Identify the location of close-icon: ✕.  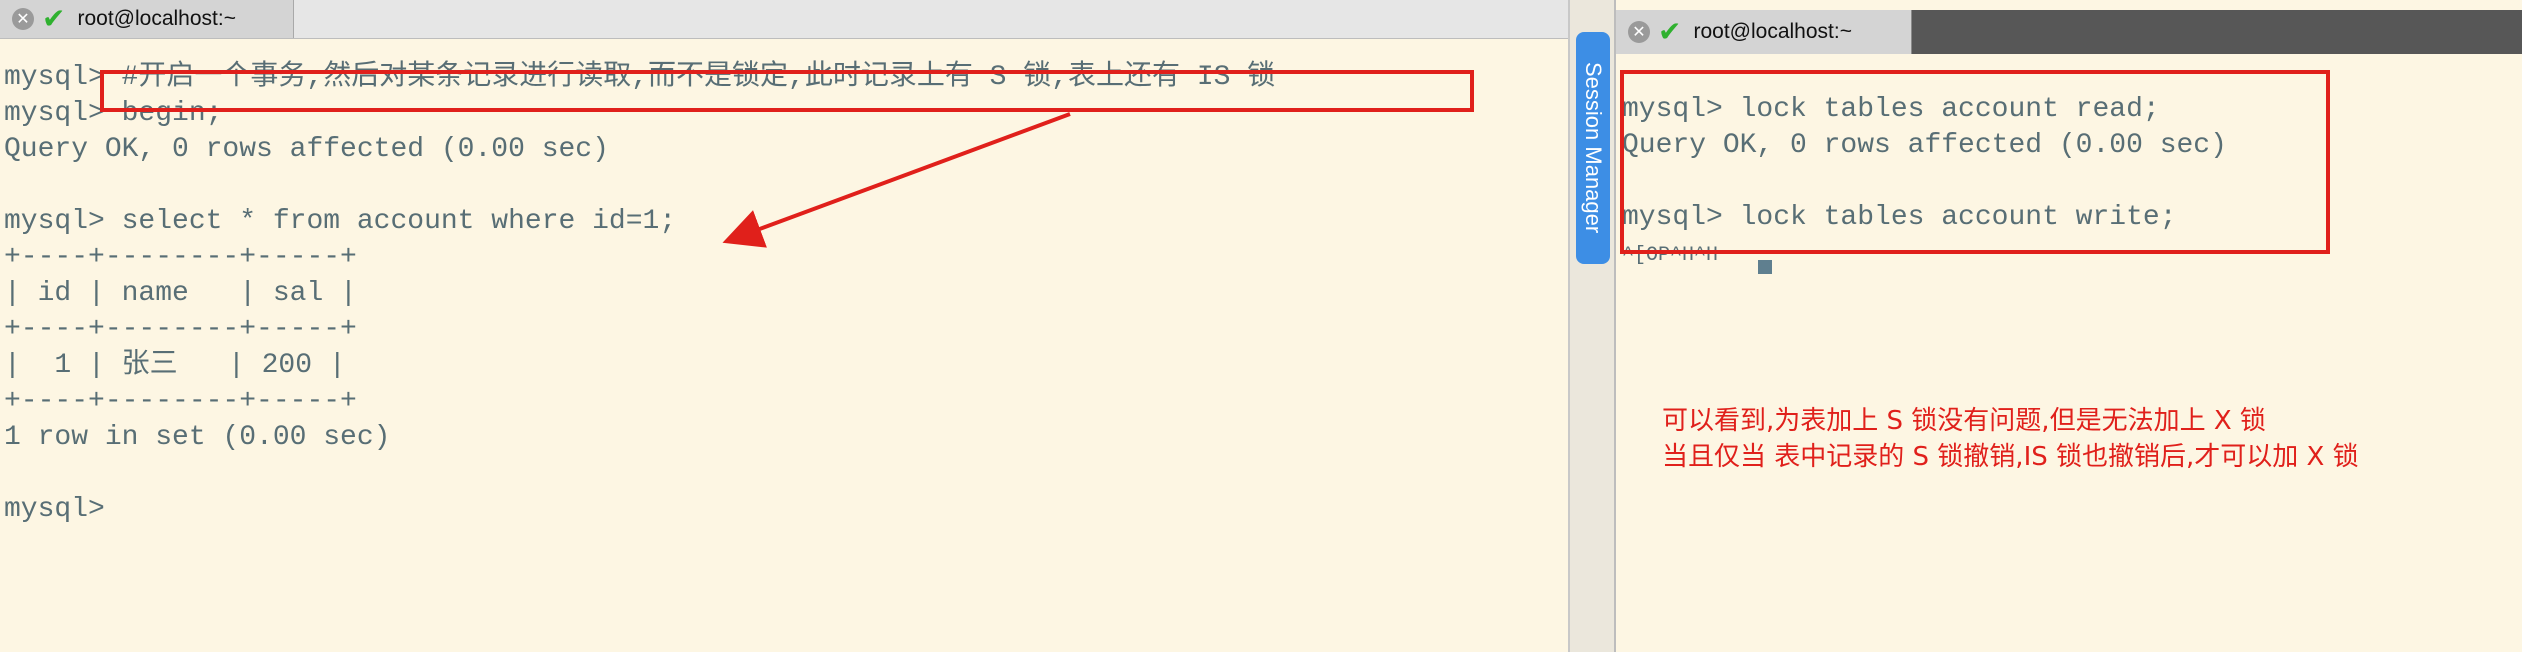
(1639, 32).